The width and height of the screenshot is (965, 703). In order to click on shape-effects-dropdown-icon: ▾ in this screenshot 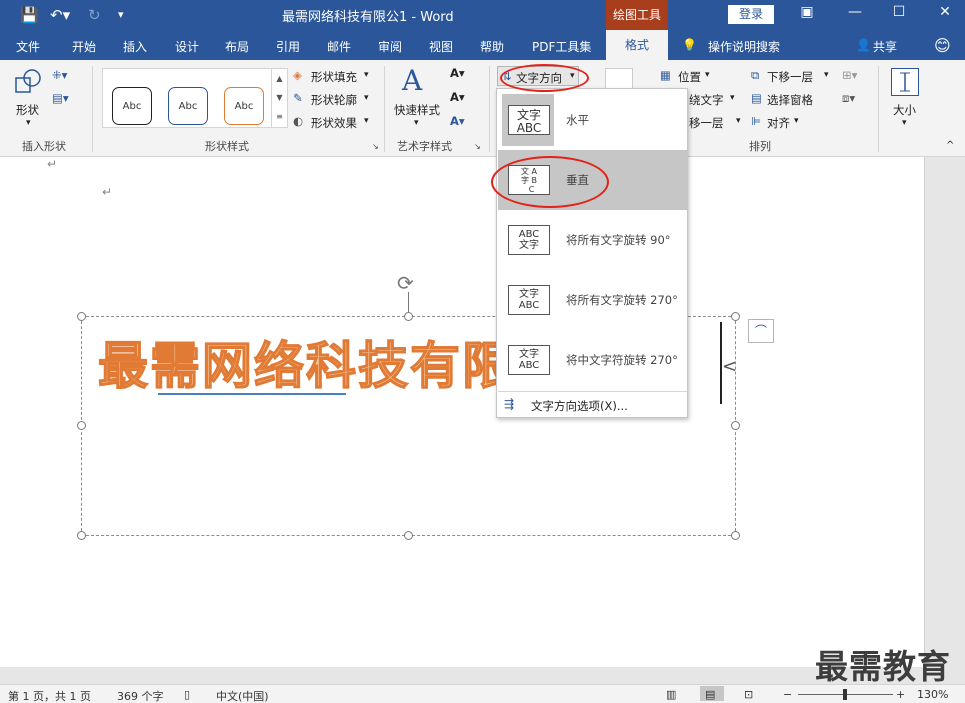, I will do `click(366, 121)`.